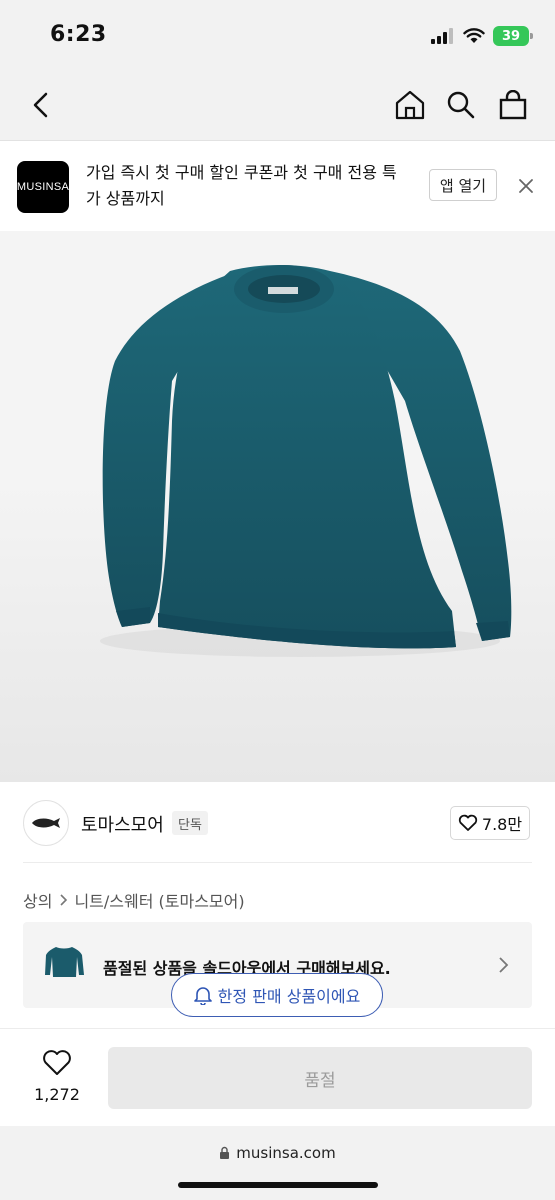 The width and height of the screenshot is (555, 1200). I want to click on brand-like-count: 7.8만, so click(502, 824).